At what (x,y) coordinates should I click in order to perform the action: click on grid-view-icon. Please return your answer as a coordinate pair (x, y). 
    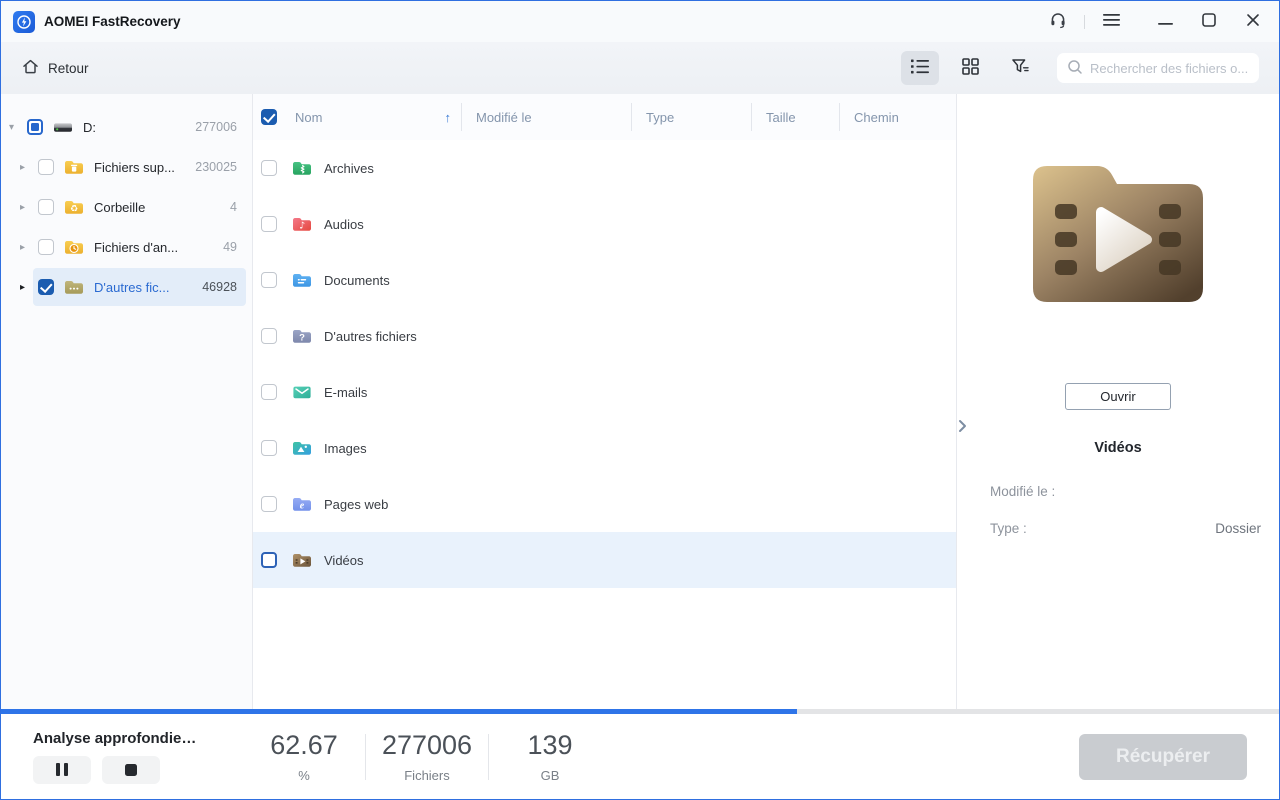
    Looking at the image, I should click on (970, 68).